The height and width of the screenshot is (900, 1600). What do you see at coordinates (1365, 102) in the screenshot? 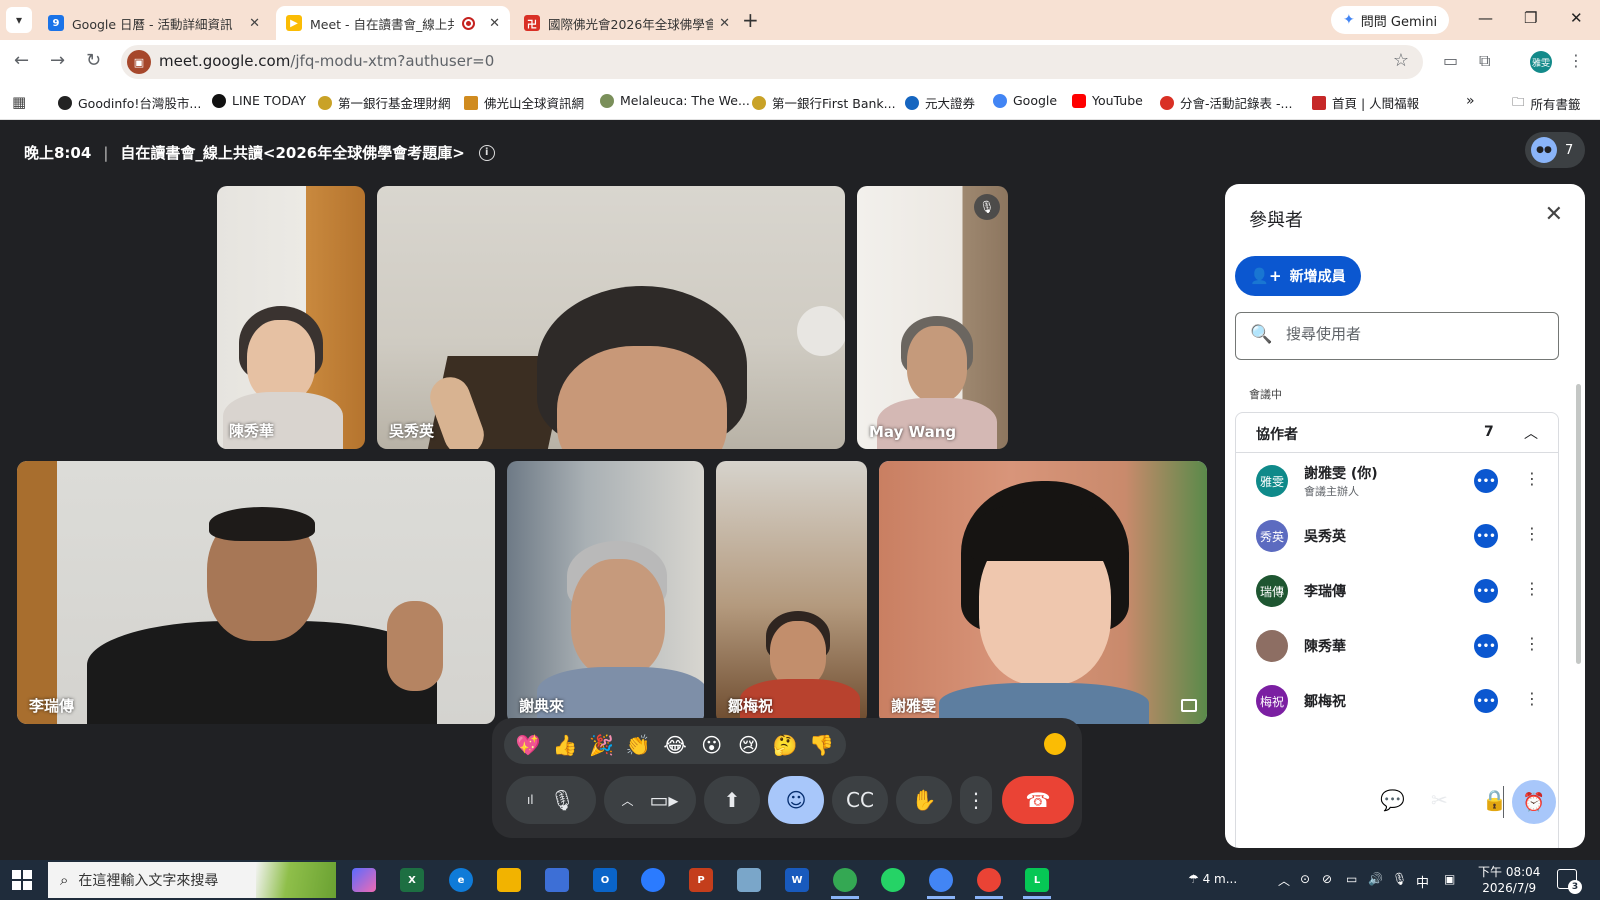
I see `bookmark-merit-times: 首頁 | 人間福報` at bounding box center [1365, 102].